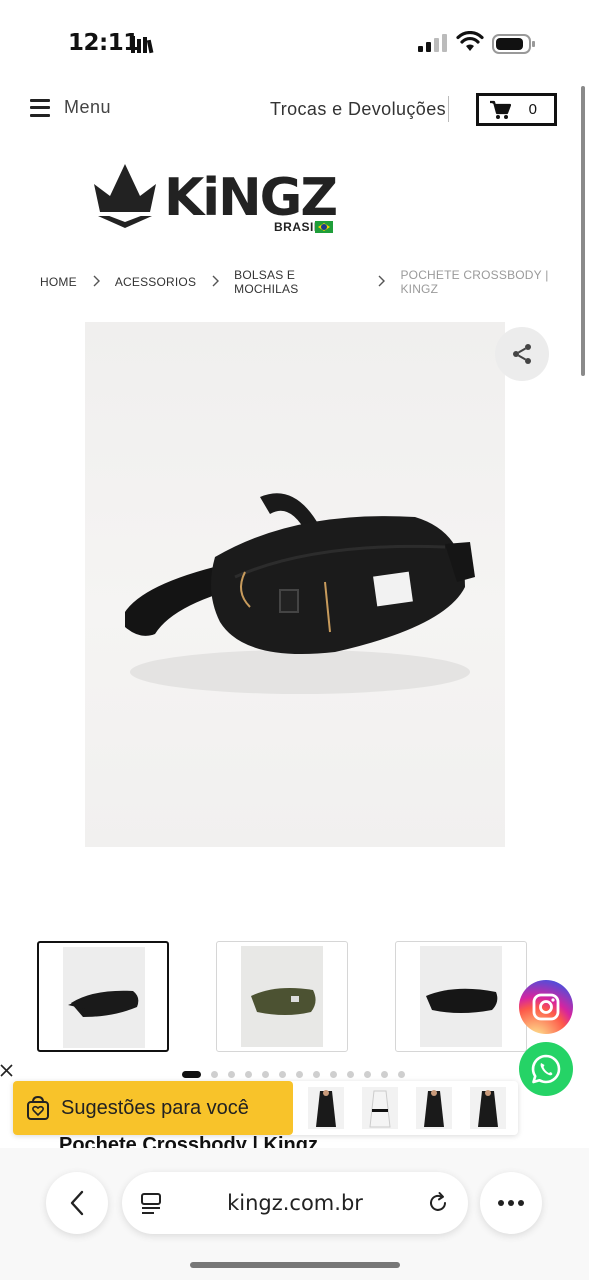 The height and width of the screenshot is (1280, 589). I want to click on instagram-icon, so click(546, 1007).